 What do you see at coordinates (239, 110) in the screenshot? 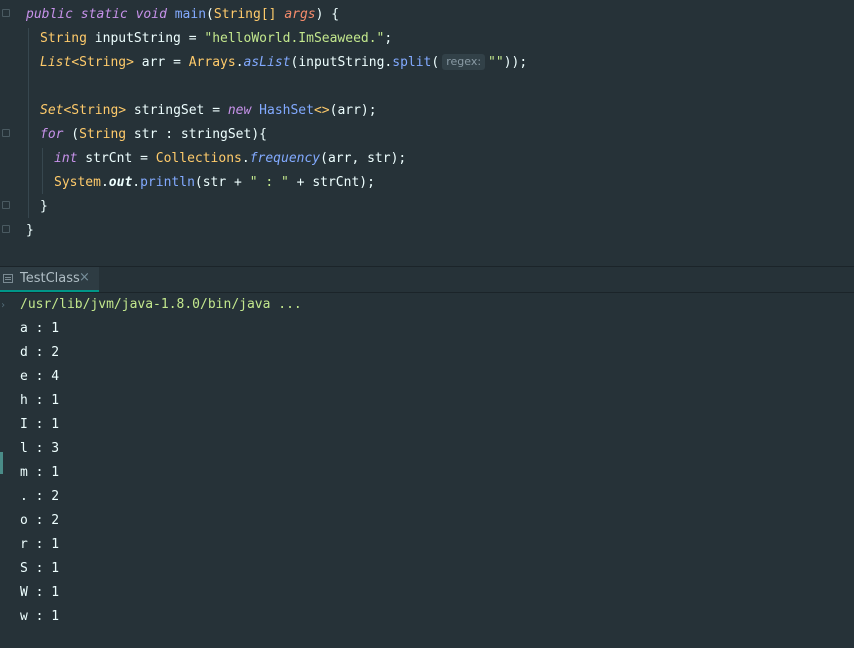
I see `keyword: new` at bounding box center [239, 110].